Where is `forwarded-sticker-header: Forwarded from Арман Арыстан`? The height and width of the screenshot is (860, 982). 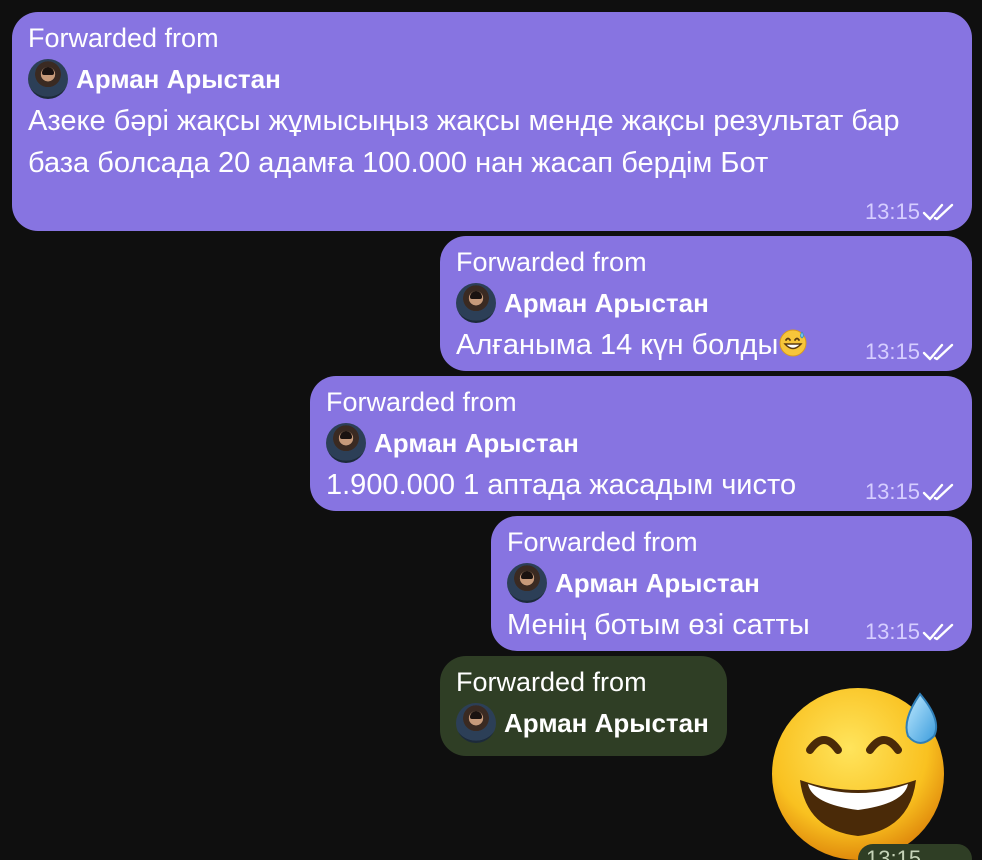
forwarded-sticker-header: Forwarded from Арман Арыстан is located at coordinates (583, 706).